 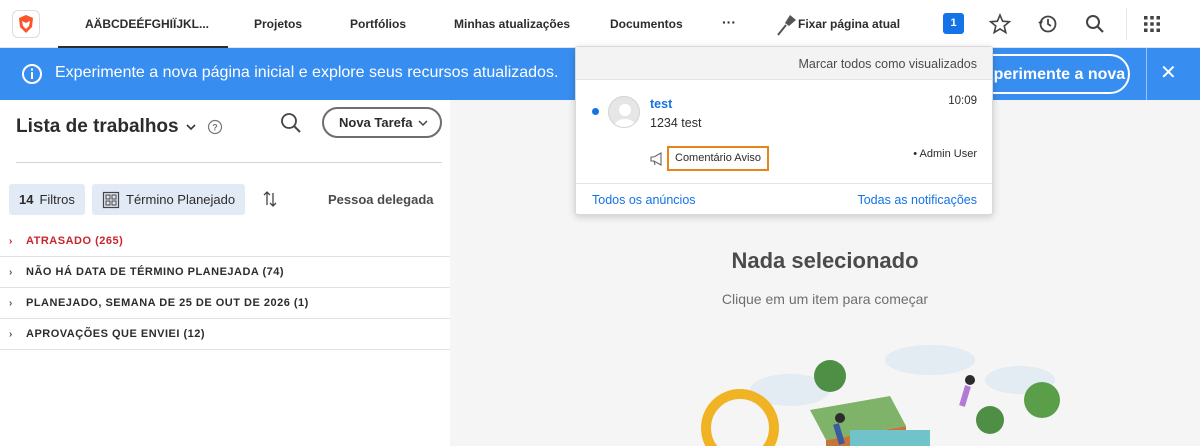 I want to click on banner-divider, so click(x=1146, y=74).